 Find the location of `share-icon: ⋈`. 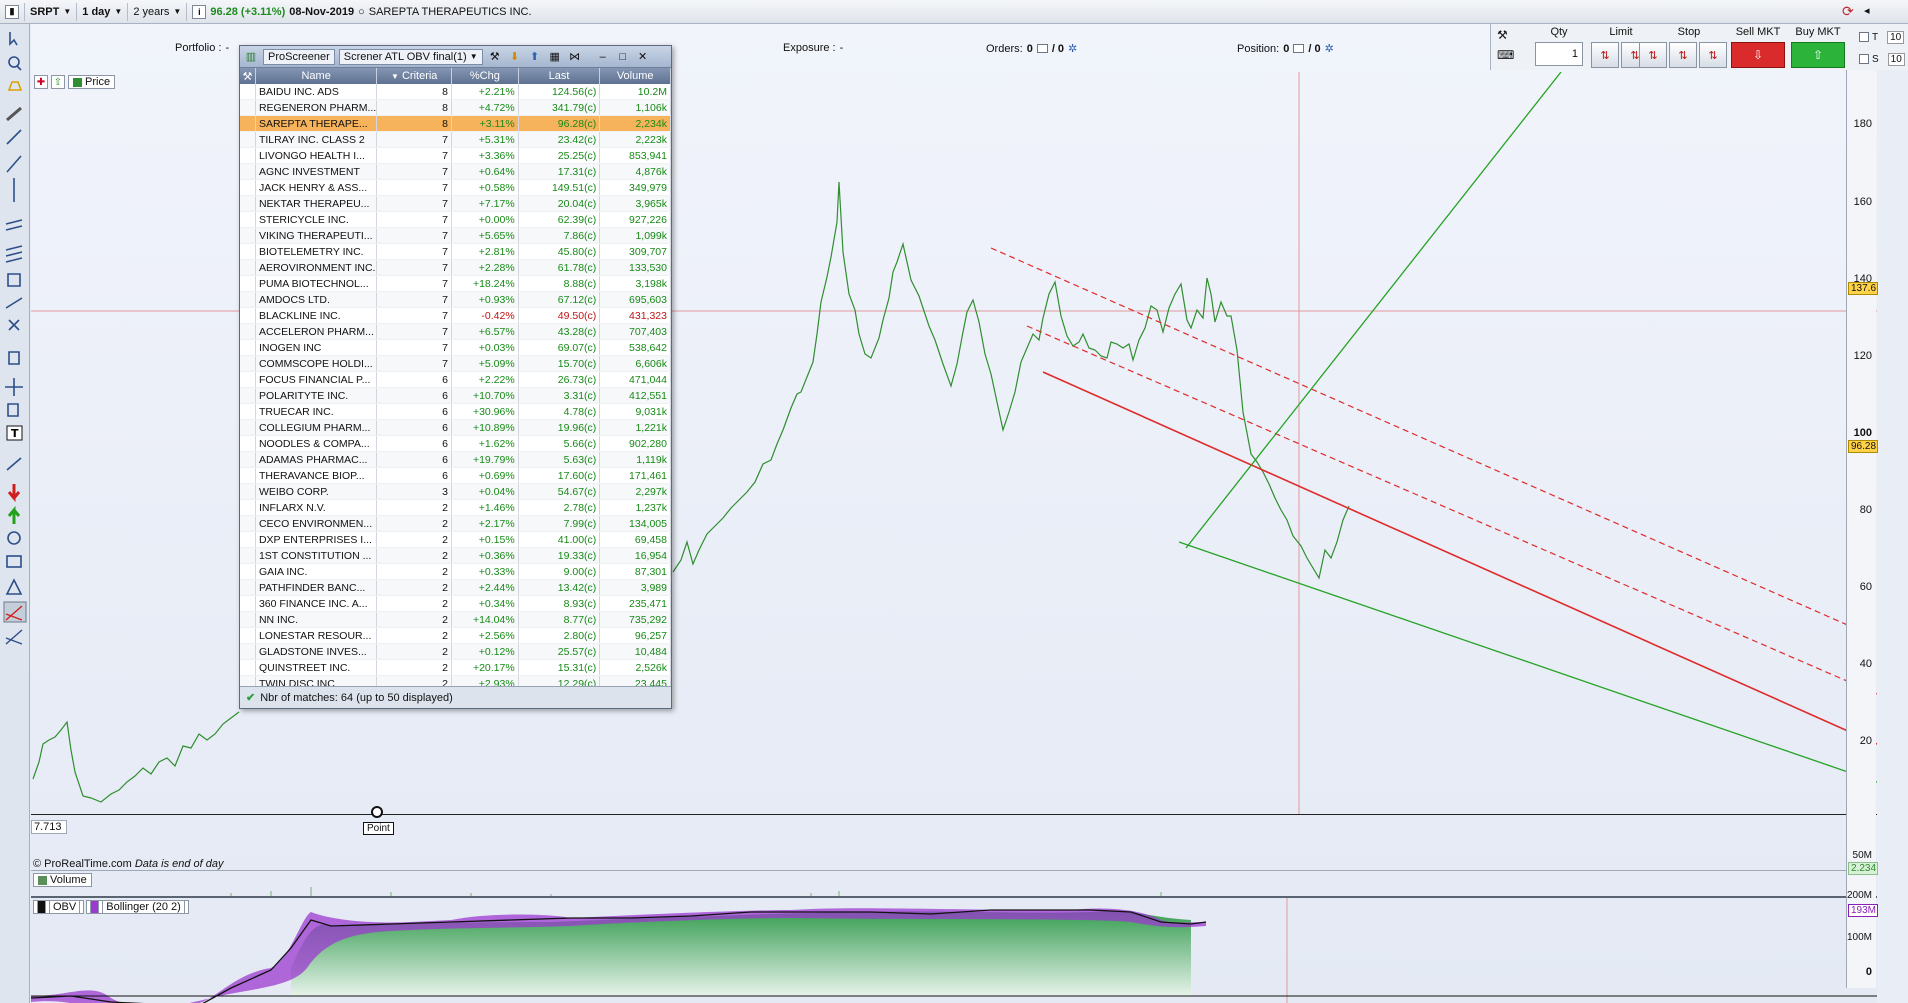

share-icon: ⋈ is located at coordinates (575, 57).